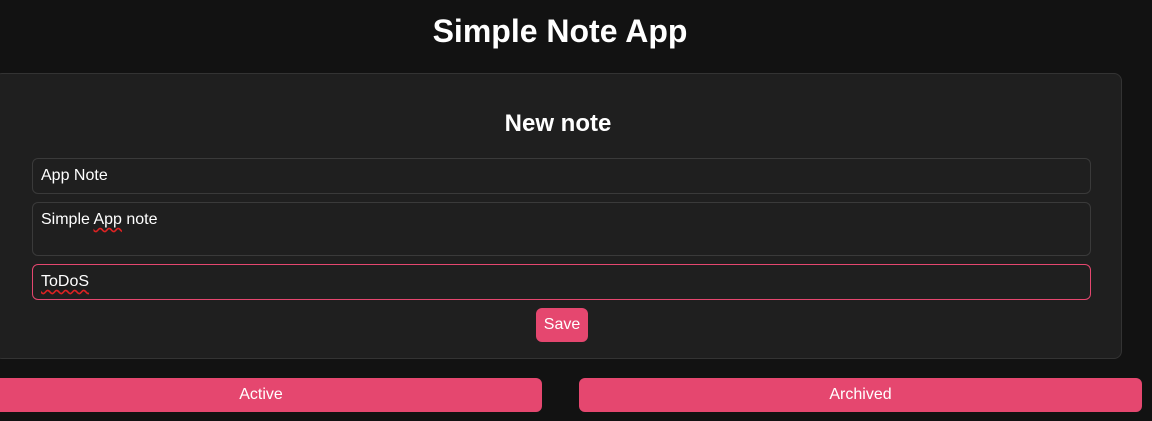  What do you see at coordinates (65, 281) in the screenshot?
I see `tags-value: ToDoS` at bounding box center [65, 281].